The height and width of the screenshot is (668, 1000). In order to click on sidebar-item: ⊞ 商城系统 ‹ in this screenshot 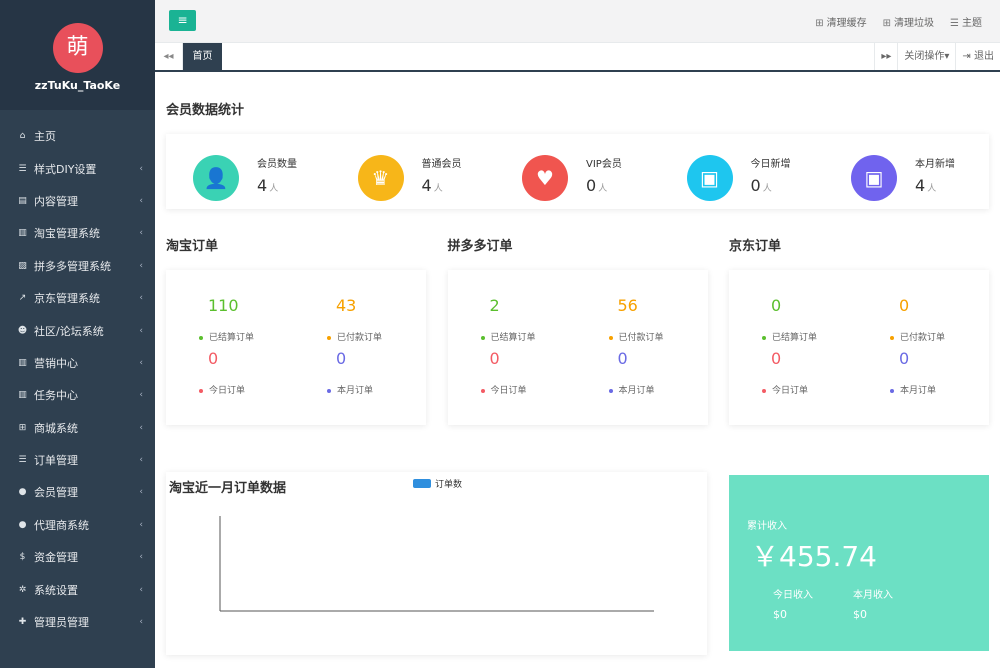, I will do `click(77, 428)`.